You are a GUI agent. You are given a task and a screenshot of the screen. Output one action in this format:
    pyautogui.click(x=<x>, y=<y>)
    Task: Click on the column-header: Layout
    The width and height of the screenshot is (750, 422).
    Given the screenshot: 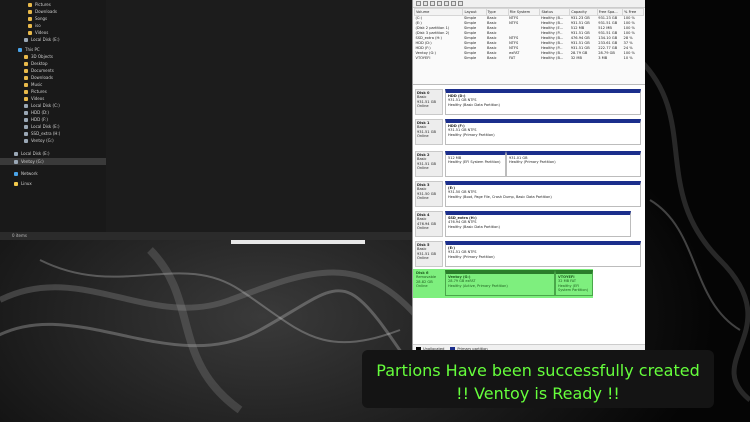 What is the action you would take?
    pyautogui.click(x=474, y=12)
    